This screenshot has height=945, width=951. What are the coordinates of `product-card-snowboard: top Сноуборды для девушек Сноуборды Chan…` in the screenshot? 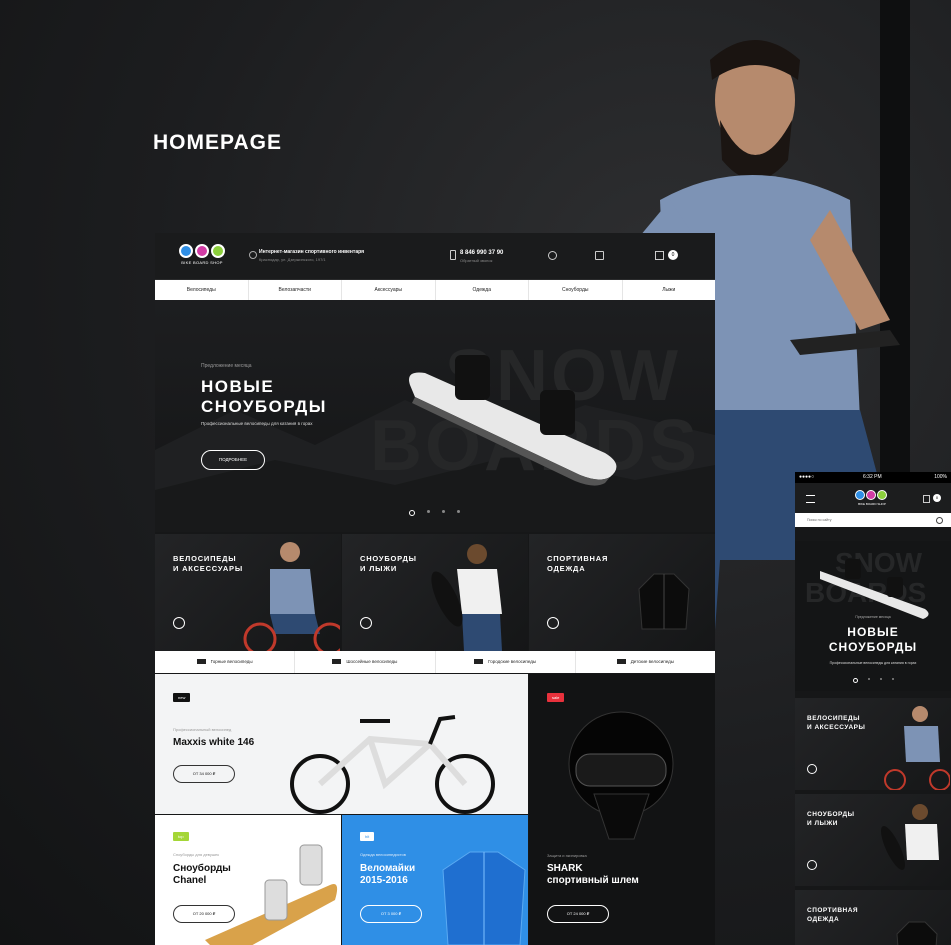 It's located at (248, 880).